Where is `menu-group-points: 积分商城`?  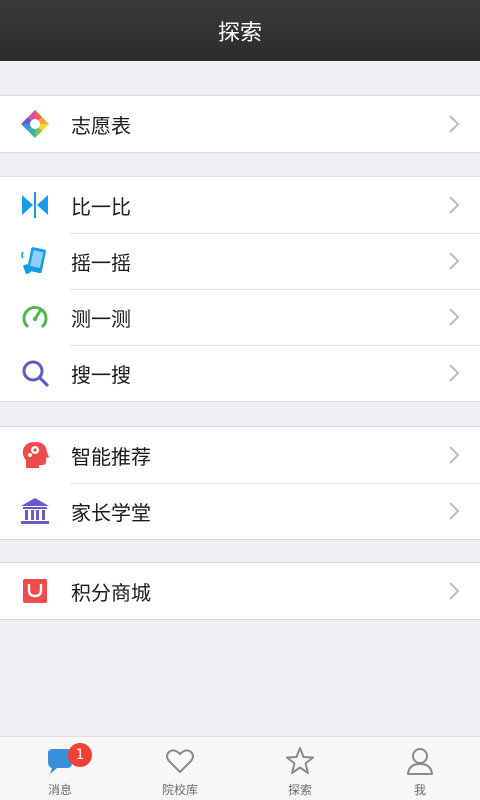 menu-group-points: 积分商城 is located at coordinates (240, 591).